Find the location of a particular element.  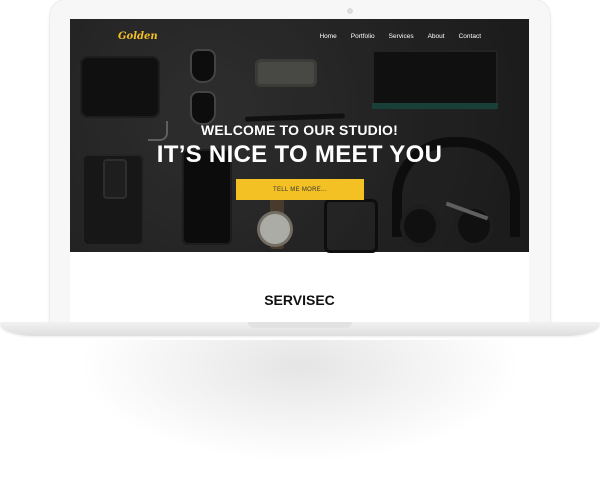

laptop-base-notch is located at coordinates (300, 325).